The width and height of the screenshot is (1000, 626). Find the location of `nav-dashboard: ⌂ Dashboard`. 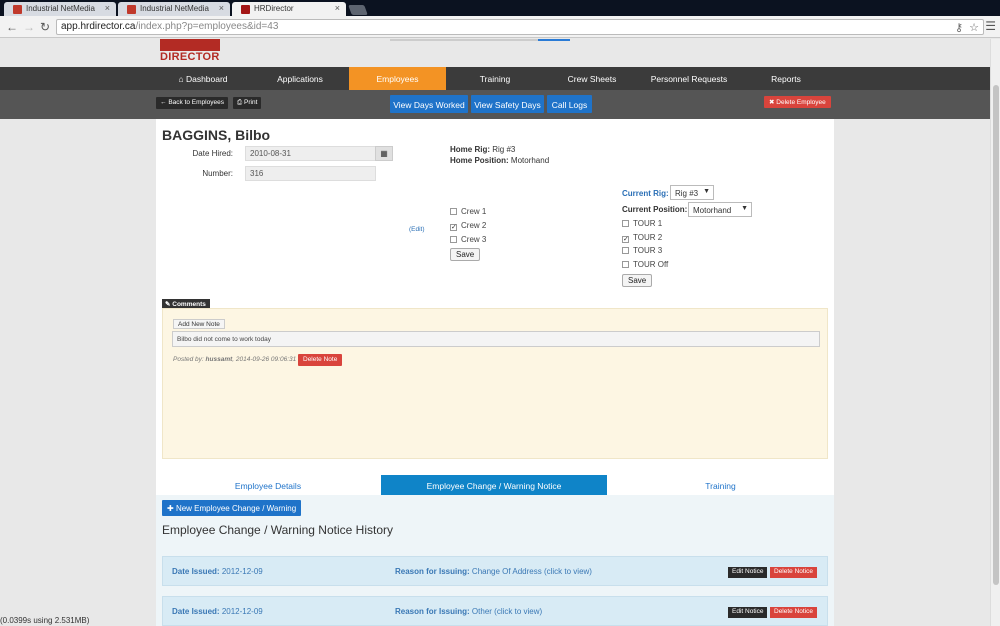

nav-dashboard: ⌂ Dashboard is located at coordinates (203, 78).